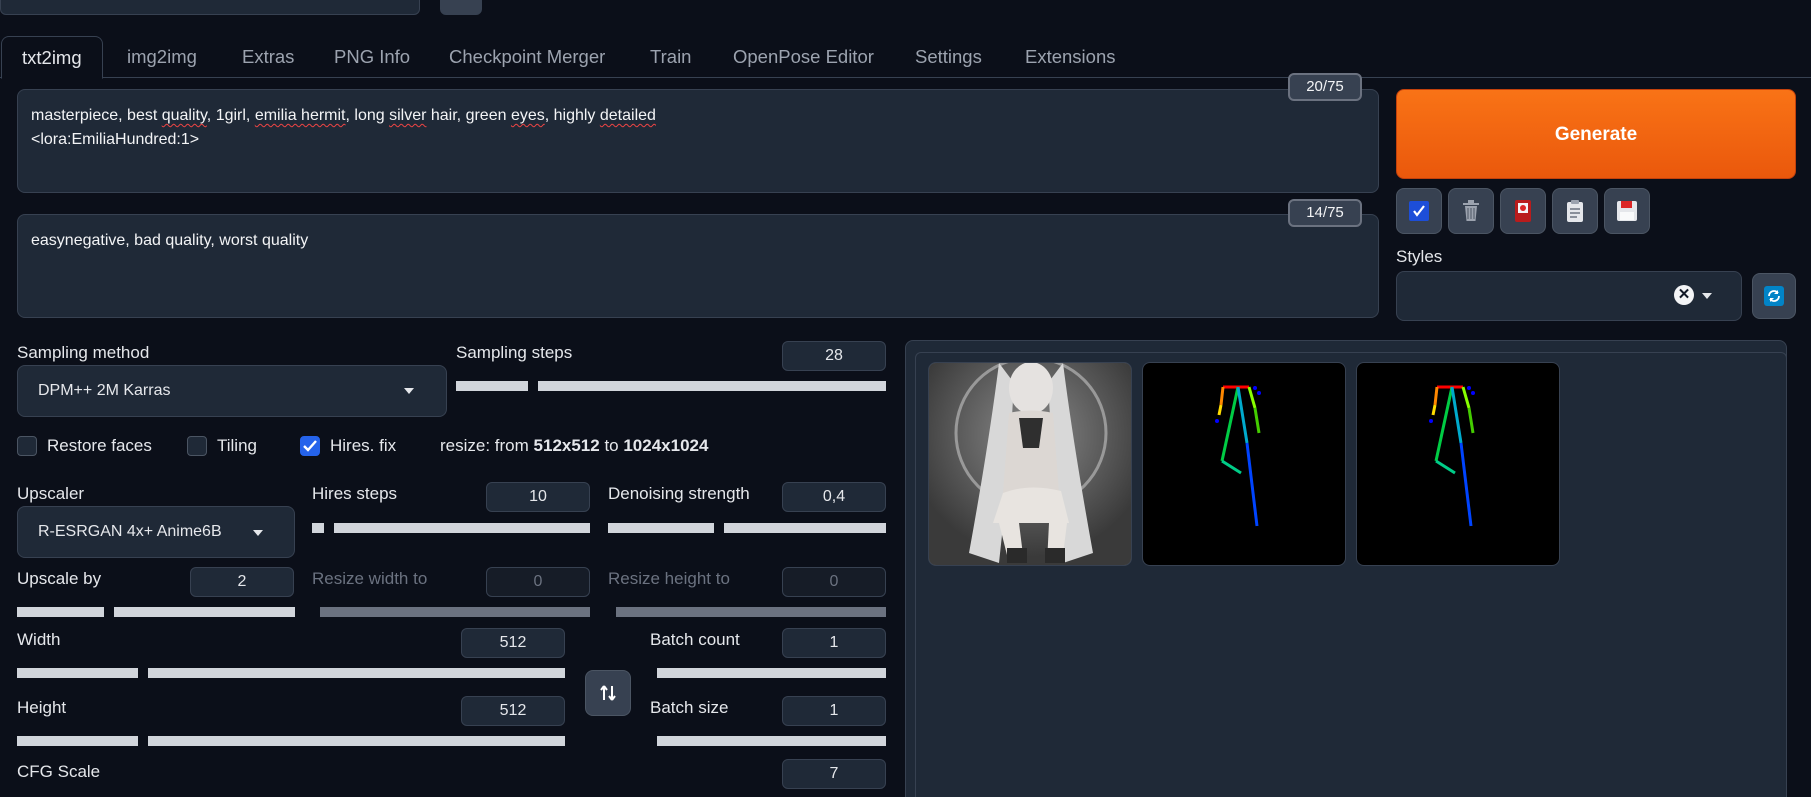 The width and height of the screenshot is (1811, 797). I want to click on prompt-segment: , 1girl,, so click(230, 115).